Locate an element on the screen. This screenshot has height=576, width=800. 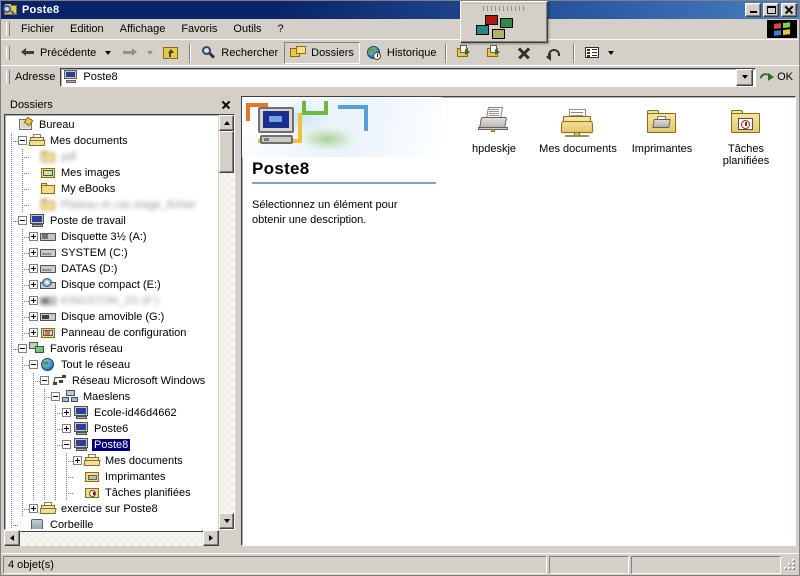
tree-item: Panneau de configuration is located at coordinates (112, 332).